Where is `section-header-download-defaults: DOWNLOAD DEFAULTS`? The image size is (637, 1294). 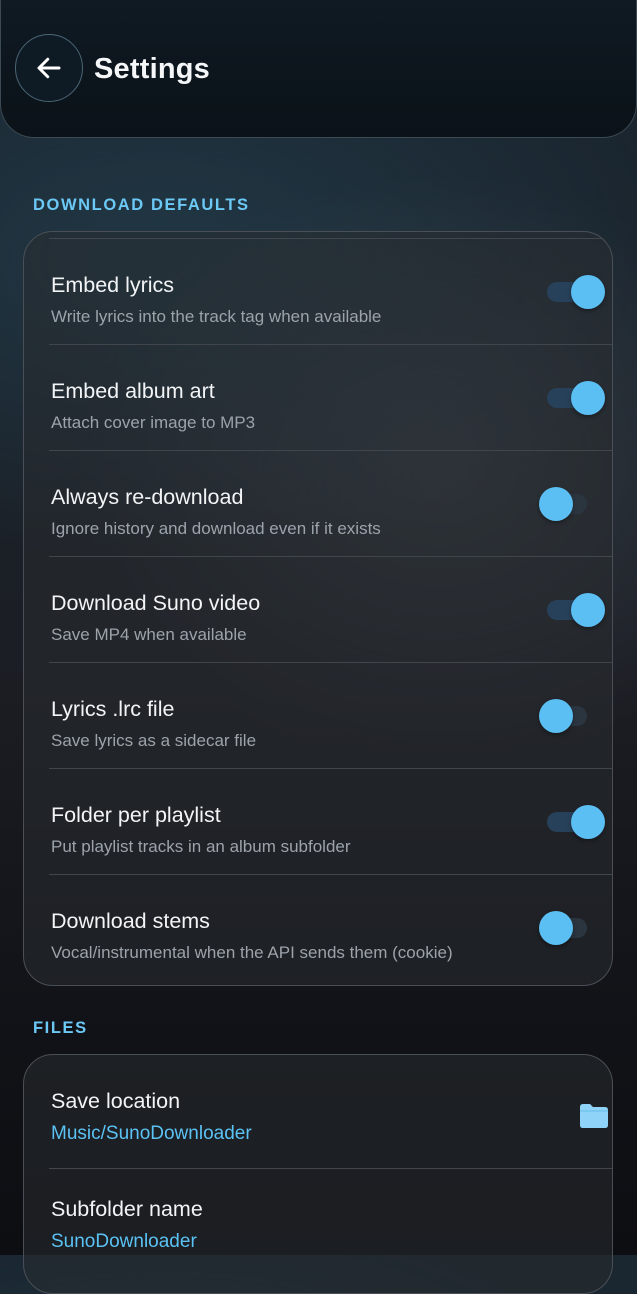 section-header-download-defaults: DOWNLOAD DEFAULTS is located at coordinates (141, 205).